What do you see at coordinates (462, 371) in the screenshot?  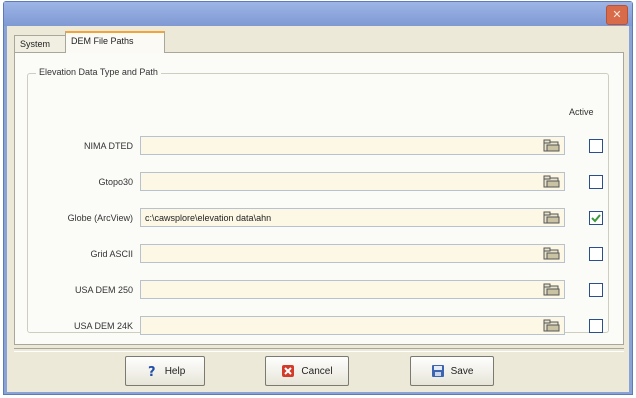 I see `save-button-label: Save` at bounding box center [462, 371].